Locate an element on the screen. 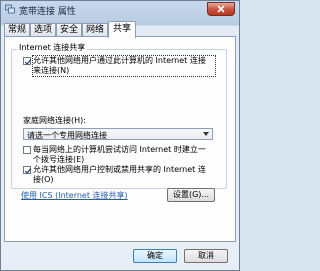  tab-bar: 常规 选项 安全 网络 共享 is located at coordinates (120, 29).